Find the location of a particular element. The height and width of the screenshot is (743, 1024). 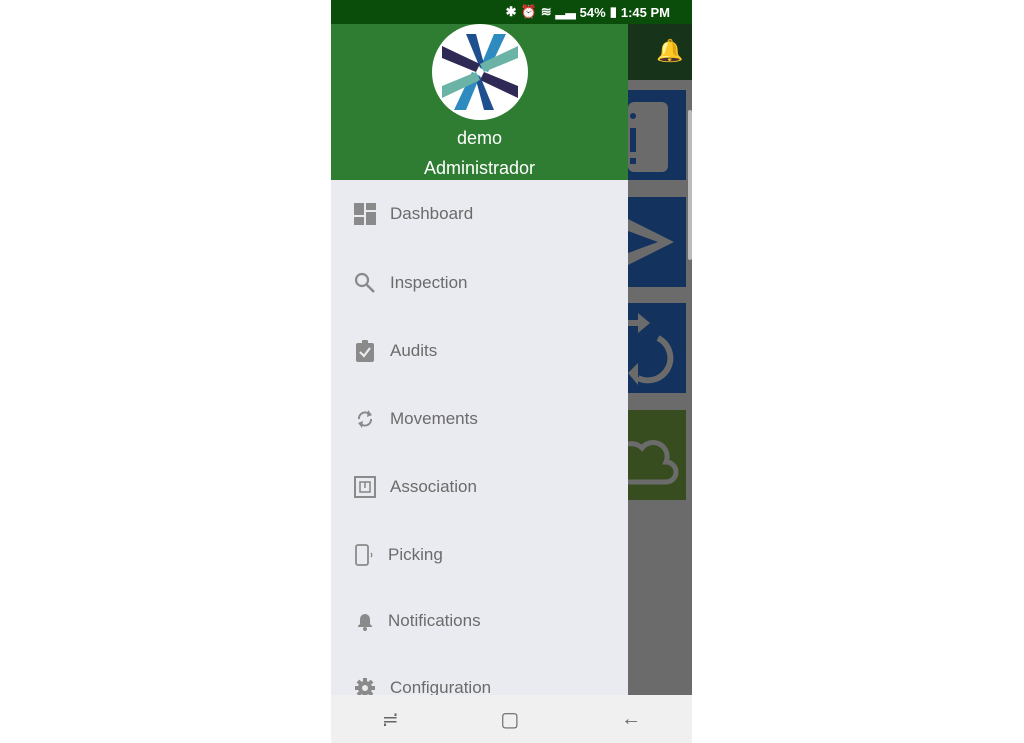

user-name: demo is located at coordinates (479, 138).